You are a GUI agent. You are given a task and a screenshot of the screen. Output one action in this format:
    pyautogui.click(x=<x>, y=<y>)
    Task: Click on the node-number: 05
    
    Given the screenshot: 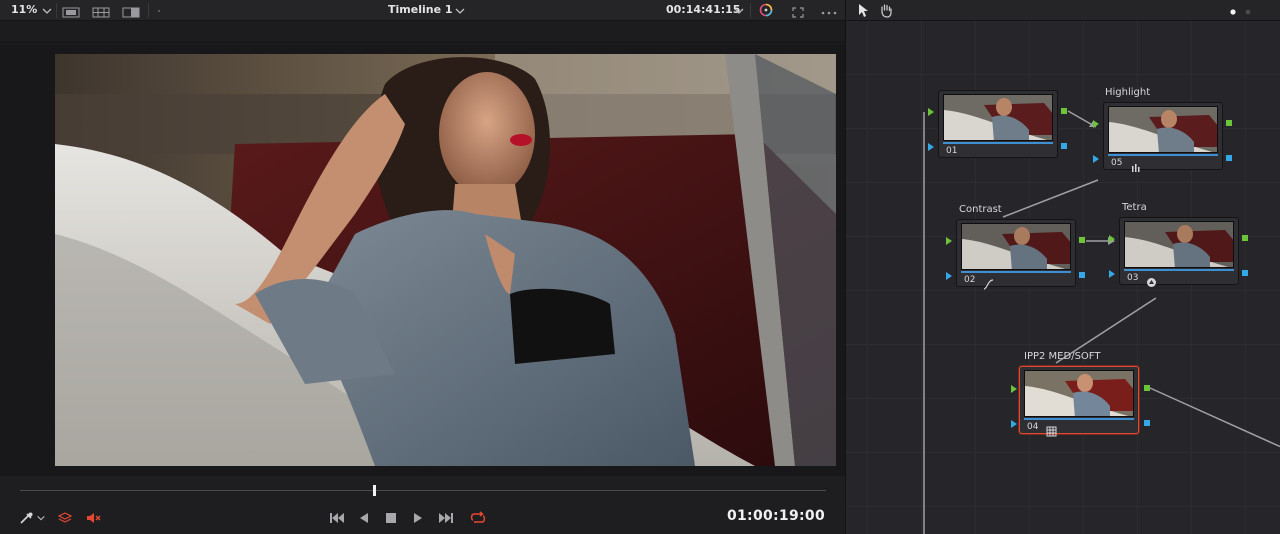 What is the action you would take?
    pyautogui.click(x=1117, y=163)
    